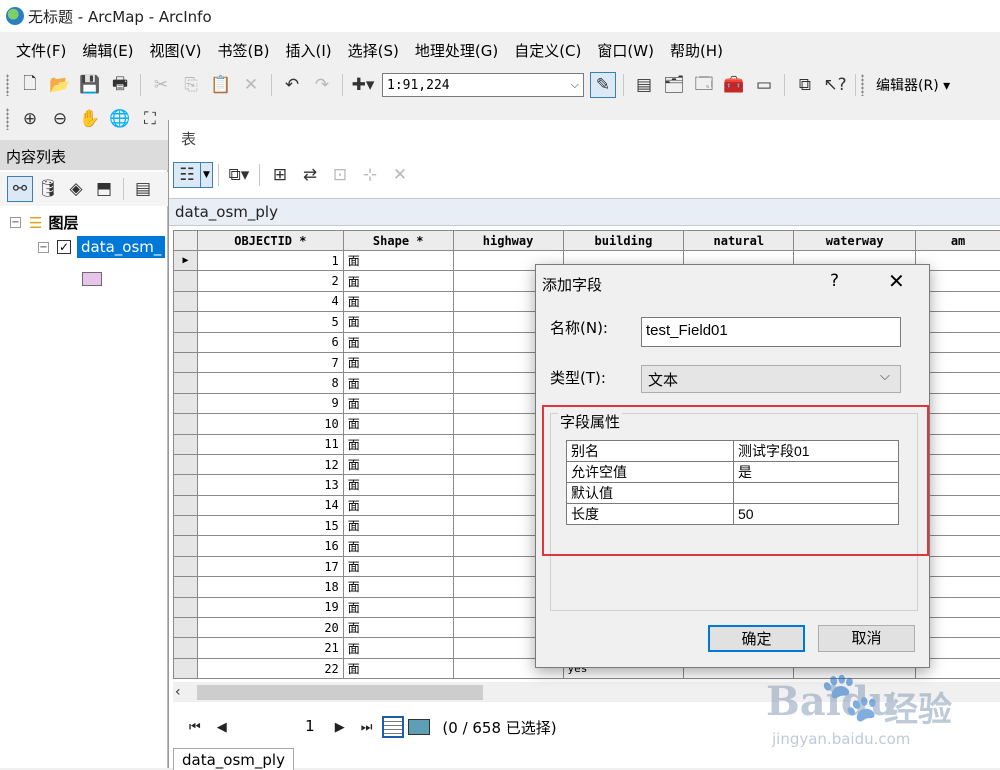 The width and height of the screenshot is (1000, 770). I want to click on menu-customize: 自定义(C), so click(547, 50).